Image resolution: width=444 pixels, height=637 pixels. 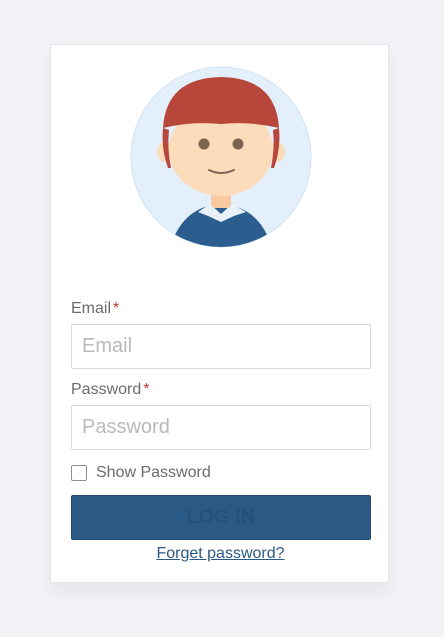 I want to click on show-password-row: Show Password, so click(x=141, y=473).